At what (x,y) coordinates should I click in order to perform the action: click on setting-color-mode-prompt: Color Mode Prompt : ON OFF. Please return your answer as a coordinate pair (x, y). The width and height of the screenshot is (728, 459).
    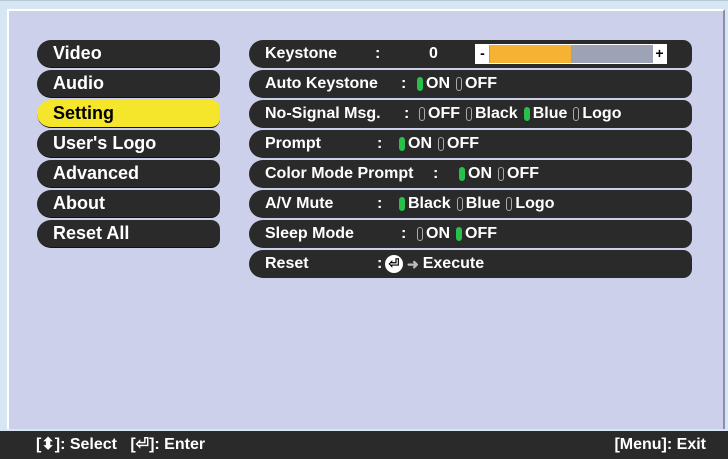
    Looking at the image, I should click on (470, 174).